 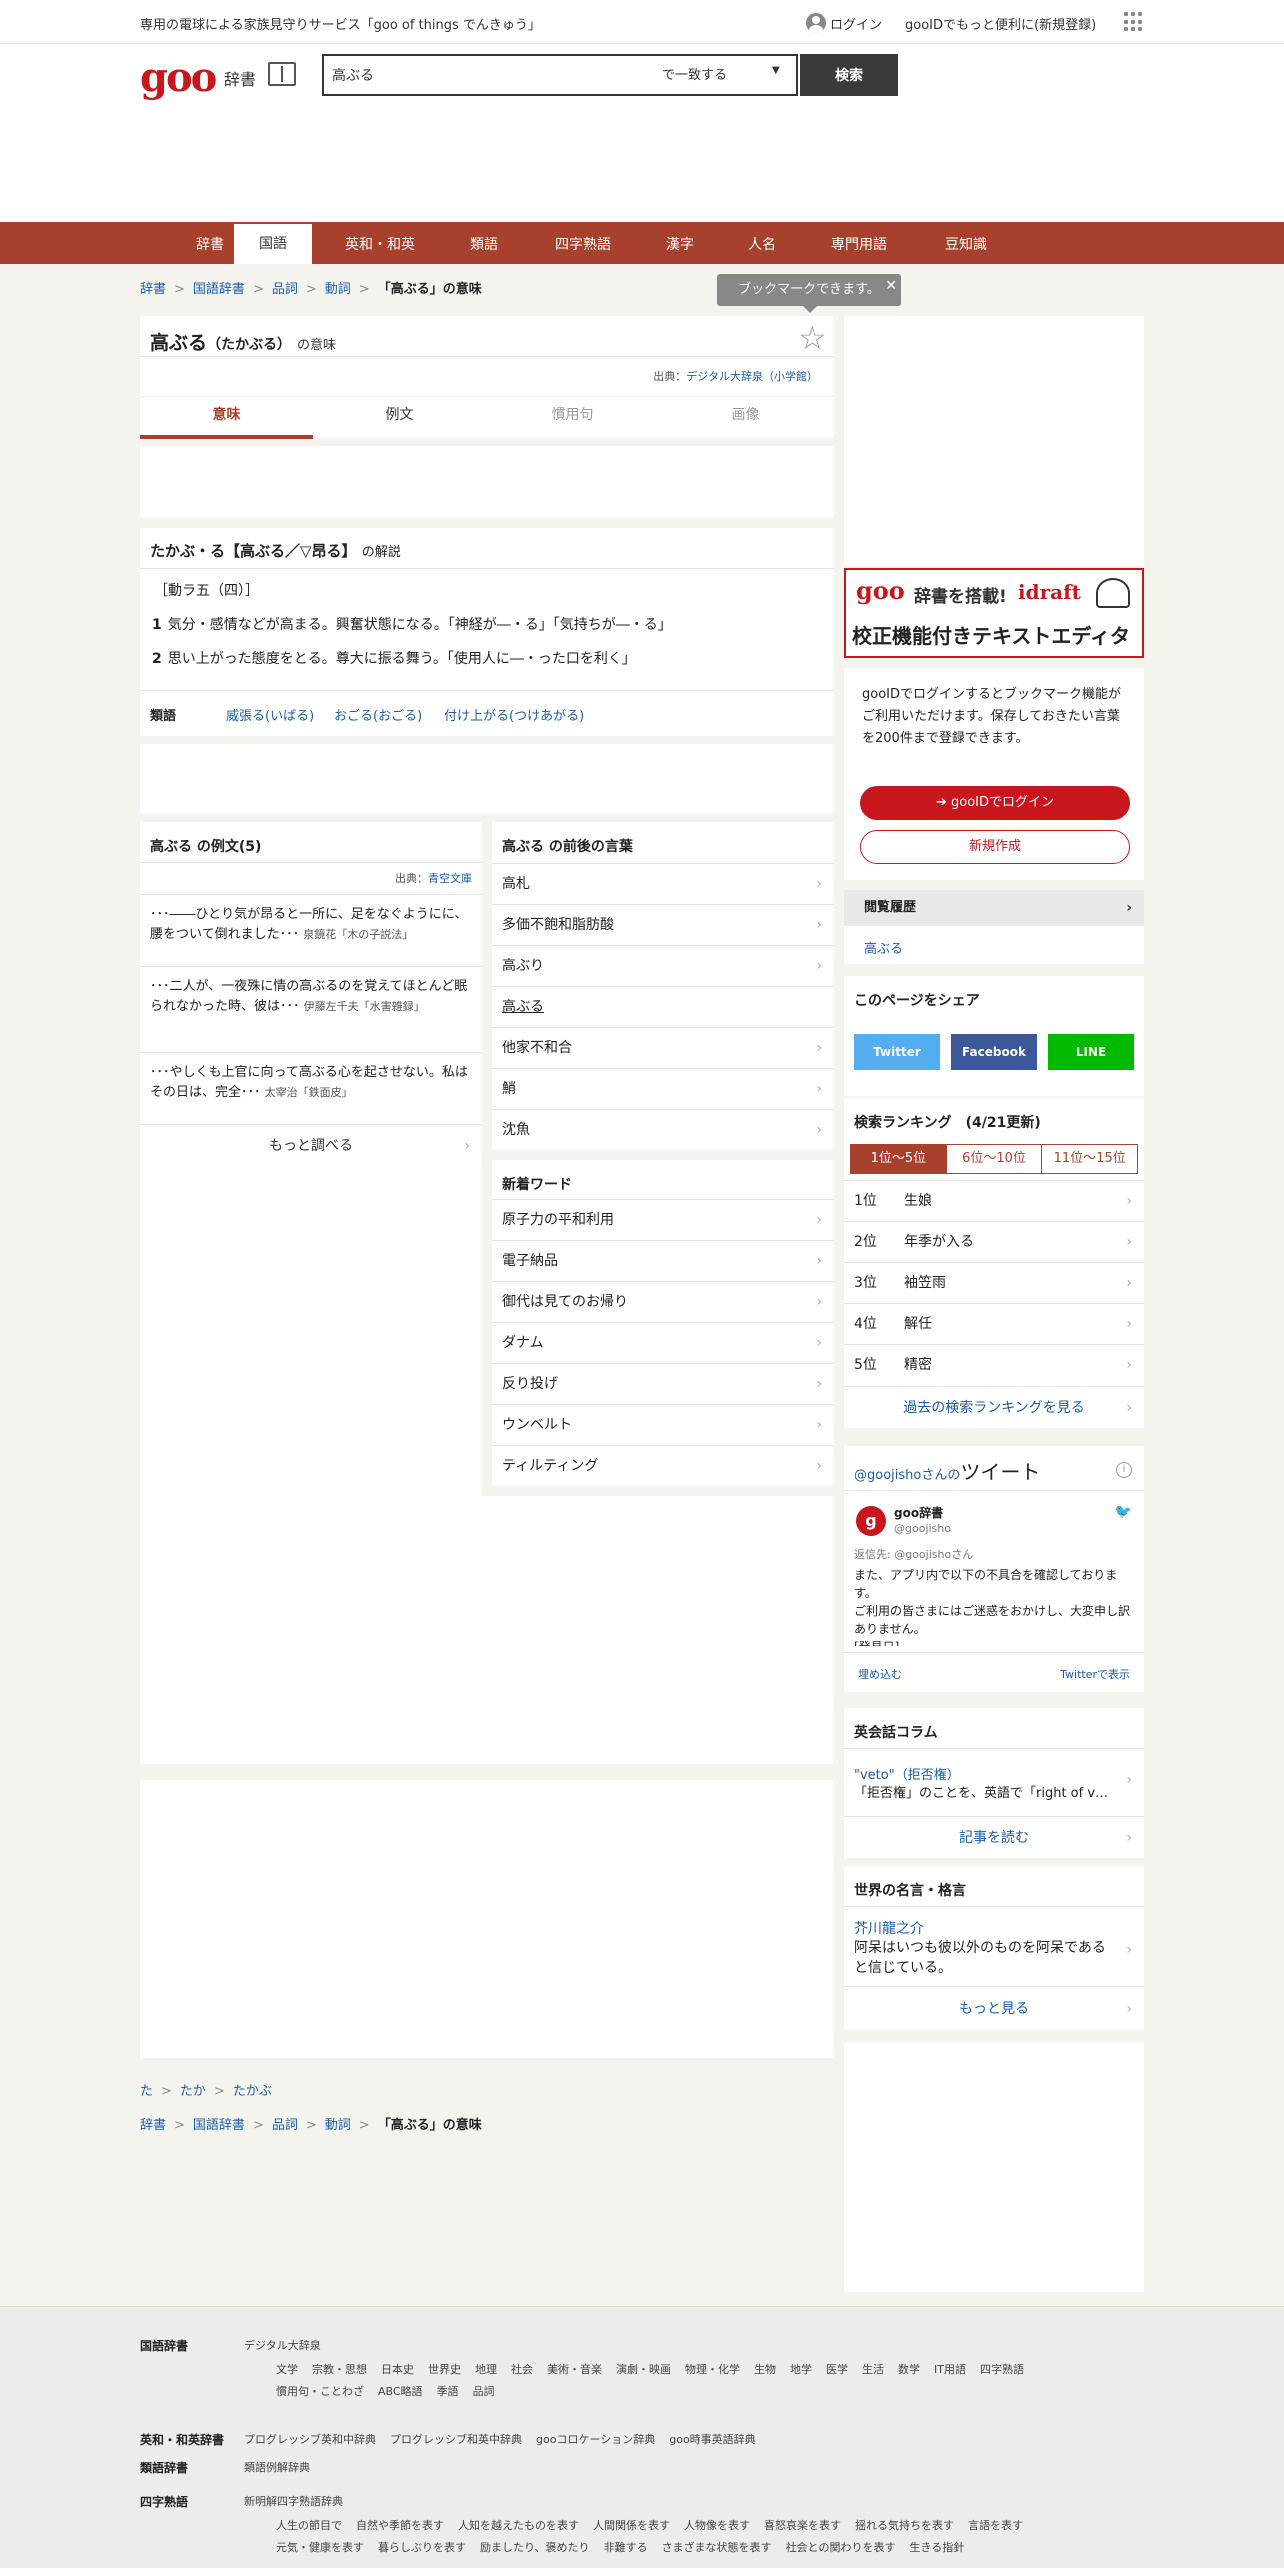 I want to click on footer-link: goo時事英語辞典, so click(x=712, y=2439).